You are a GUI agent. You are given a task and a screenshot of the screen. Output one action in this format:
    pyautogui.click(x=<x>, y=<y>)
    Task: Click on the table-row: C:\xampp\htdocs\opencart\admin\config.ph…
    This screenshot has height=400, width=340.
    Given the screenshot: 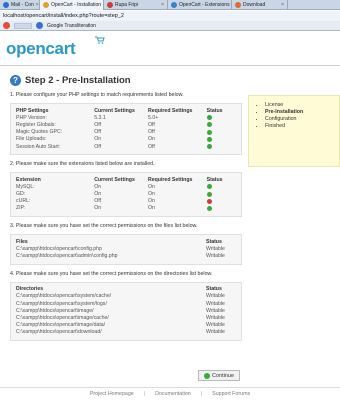 What is the action you would take?
    pyautogui.click(x=126, y=255)
    